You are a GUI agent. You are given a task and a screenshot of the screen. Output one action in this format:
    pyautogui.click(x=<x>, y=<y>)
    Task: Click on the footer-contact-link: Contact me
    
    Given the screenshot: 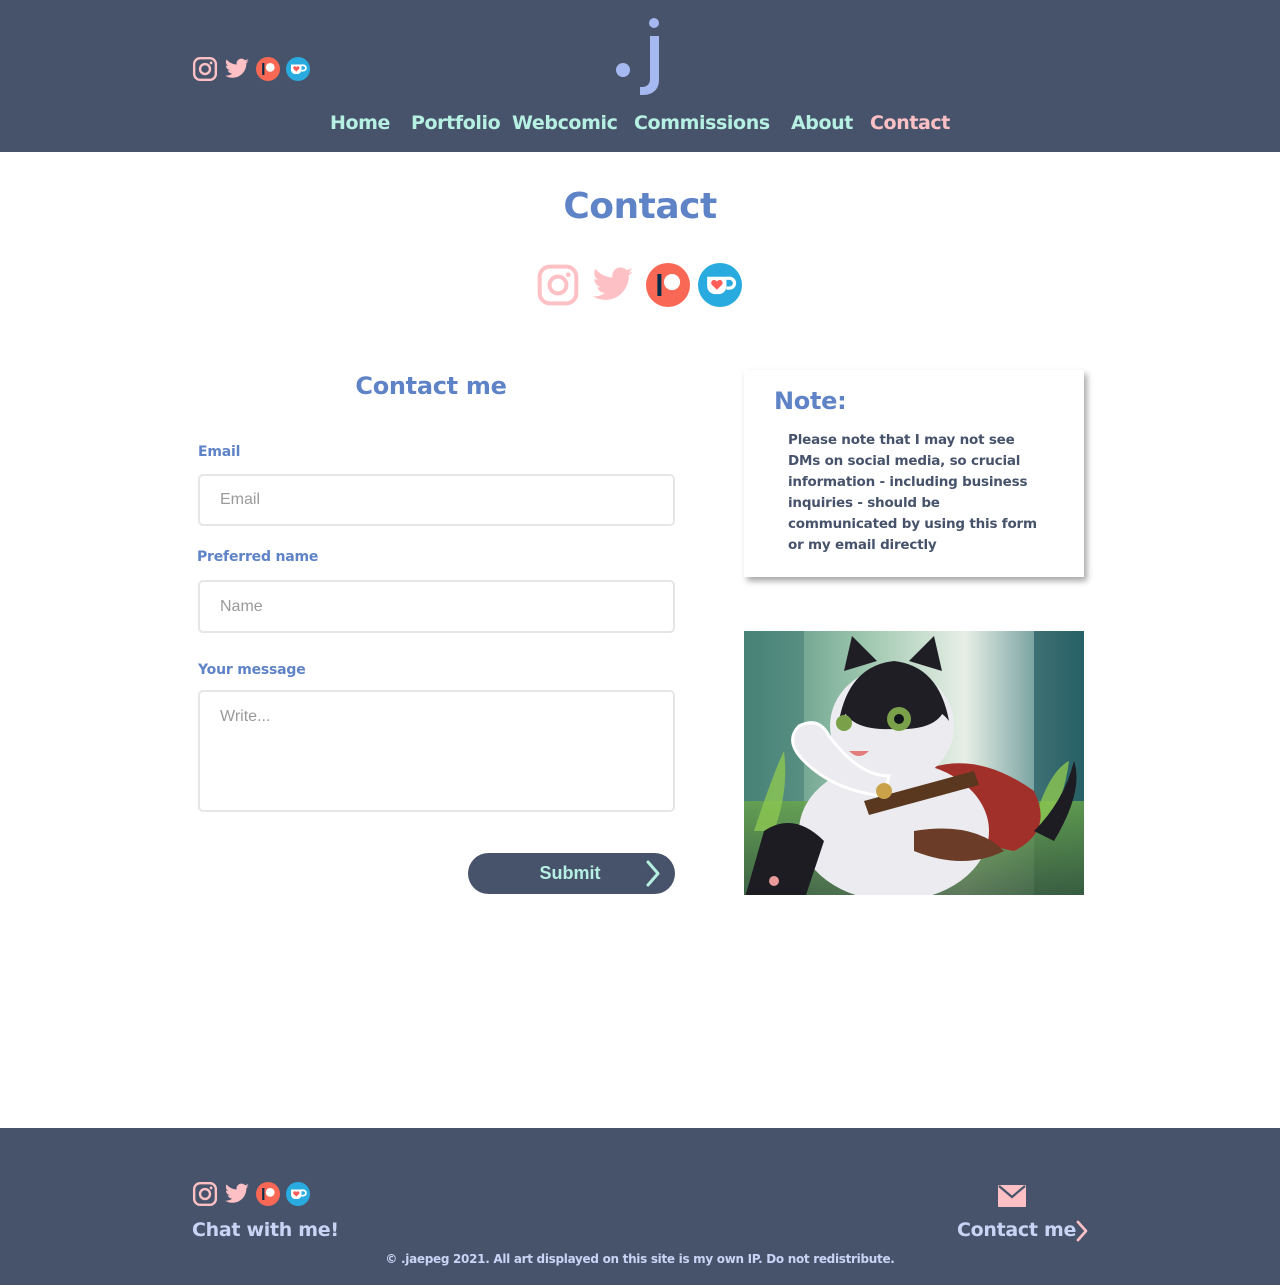 What is the action you would take?
    pyautogui.click(x=1016, y=1230)
    